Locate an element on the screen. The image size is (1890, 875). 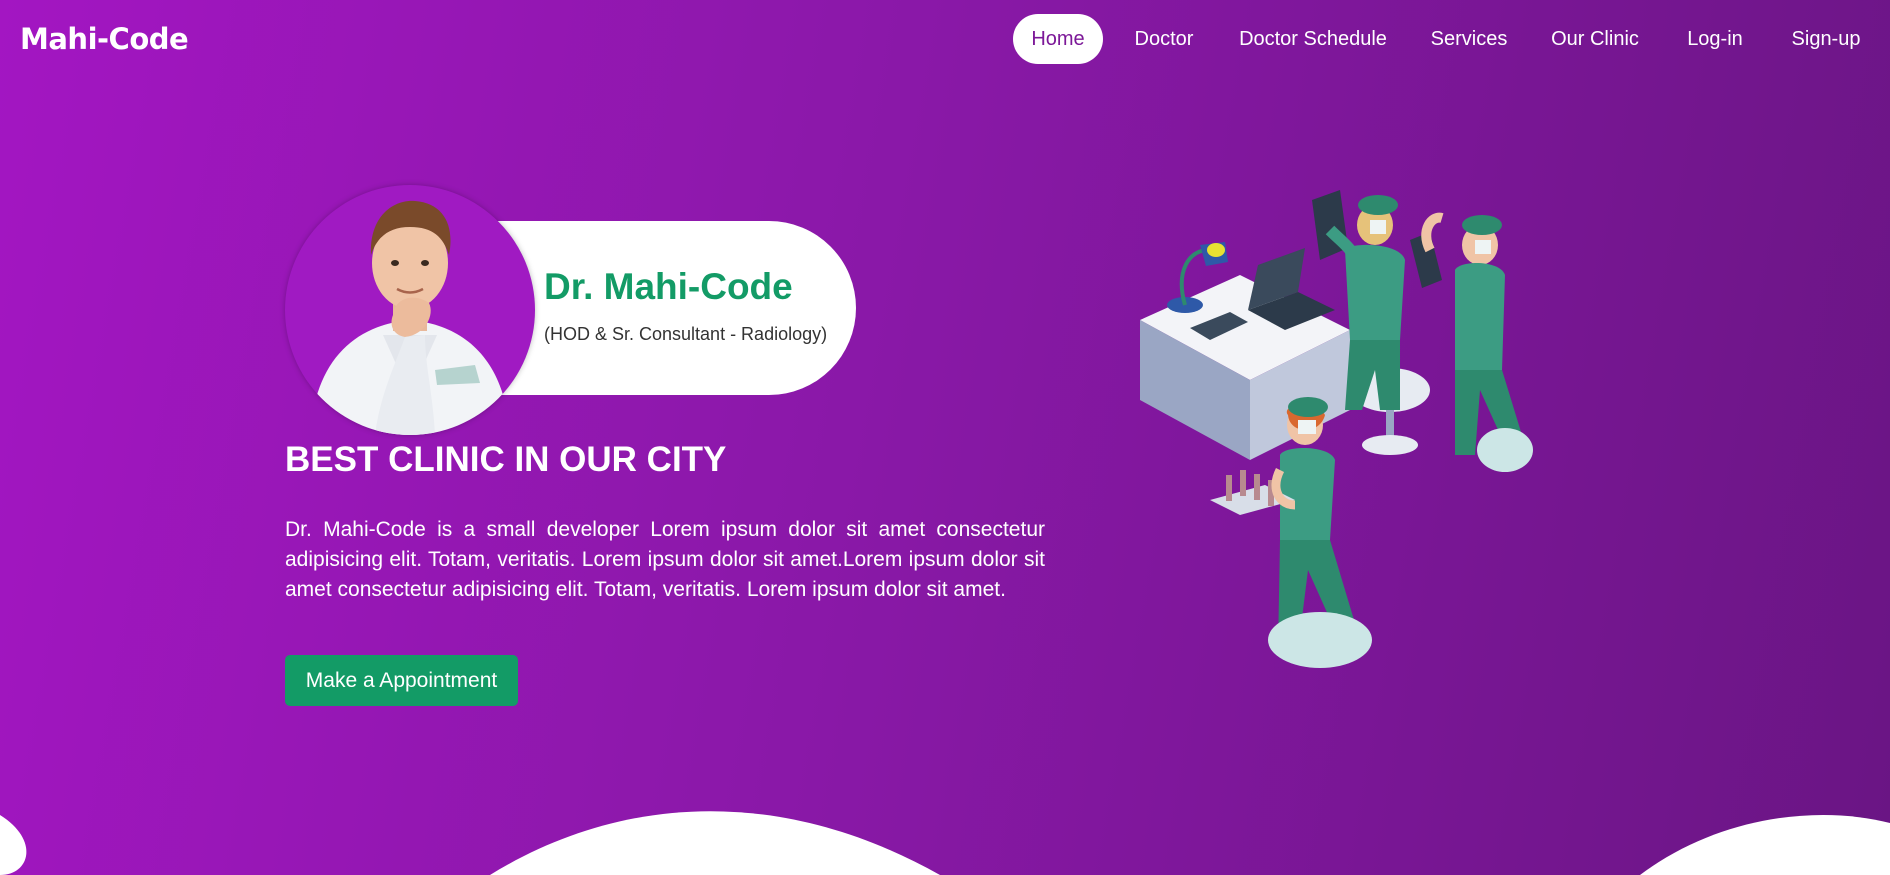
nav-item-our-clinic: Our Clinic is located at coordinates (1595, 39).